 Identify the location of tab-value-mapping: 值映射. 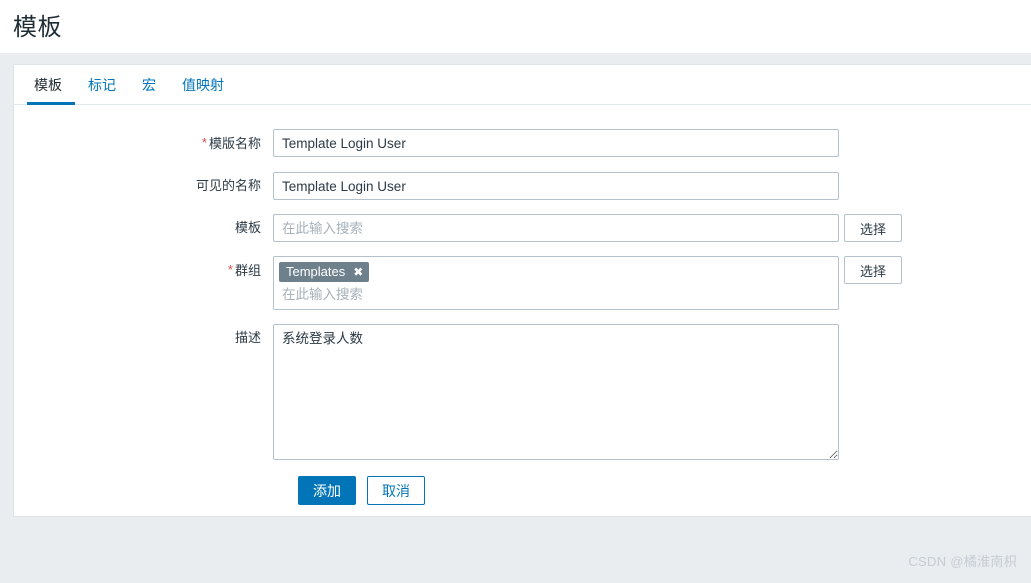
(203, 84).